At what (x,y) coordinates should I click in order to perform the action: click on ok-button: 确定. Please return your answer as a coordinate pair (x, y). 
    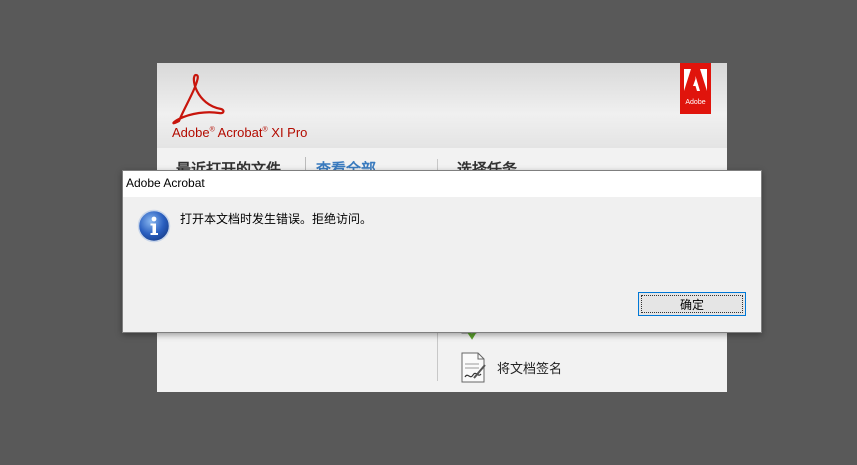
    Looking at the image, I should click on (692, 304).